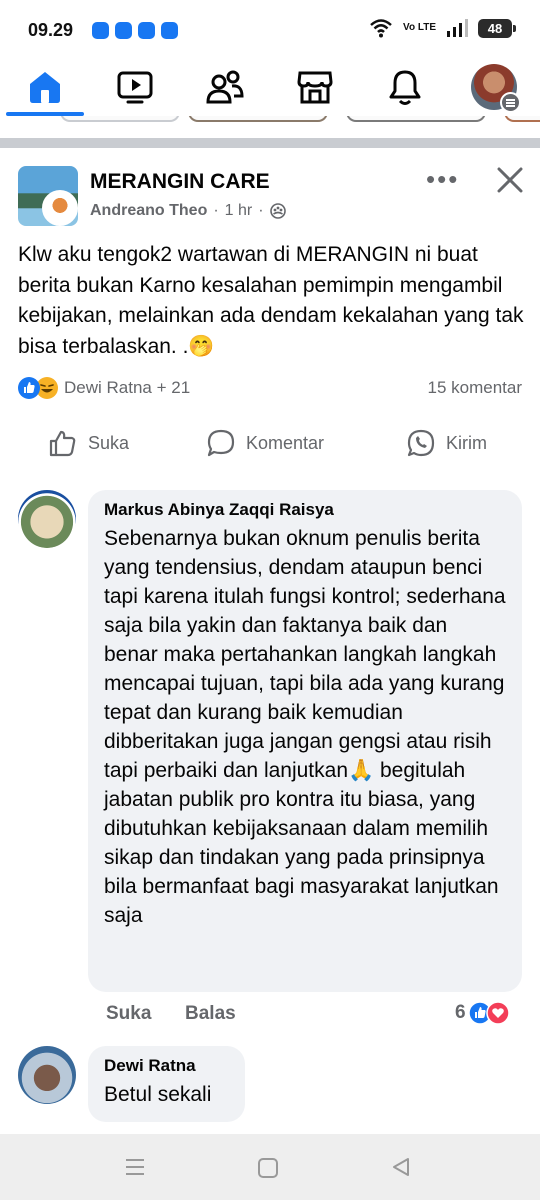 The width and height of the screenshot is (540, 1200). I want to click on close-icon, so click(510, 180).